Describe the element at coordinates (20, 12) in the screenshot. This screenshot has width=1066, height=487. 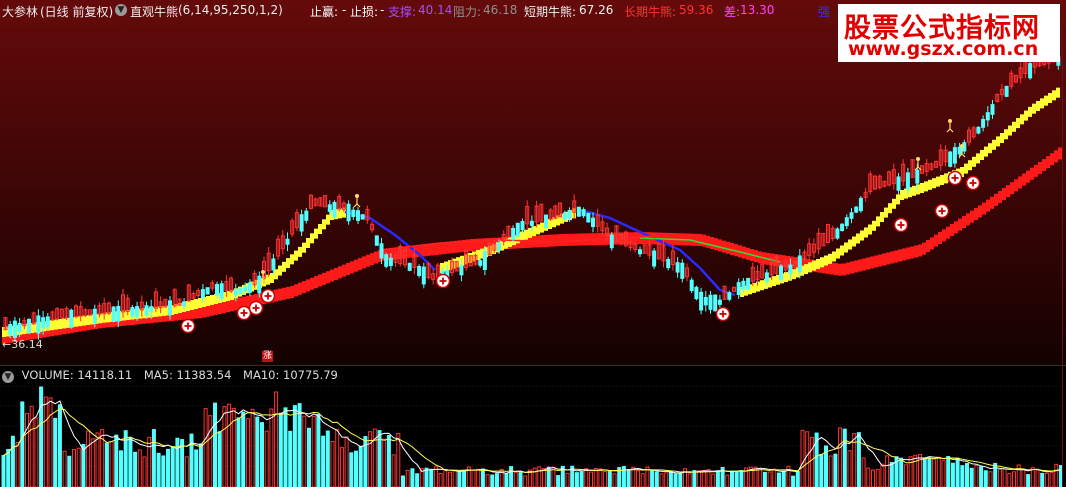
I see `stock-name: 大参林` at that location.